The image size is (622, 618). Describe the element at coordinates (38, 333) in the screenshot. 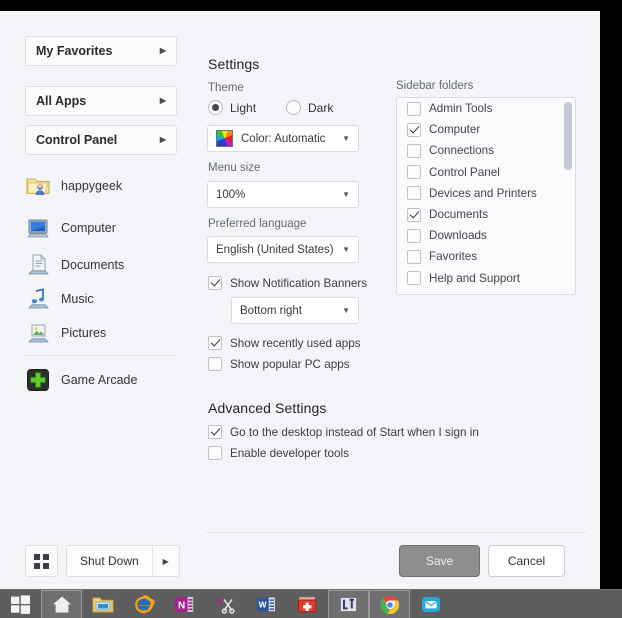

I see `pictures-icon` at that location.